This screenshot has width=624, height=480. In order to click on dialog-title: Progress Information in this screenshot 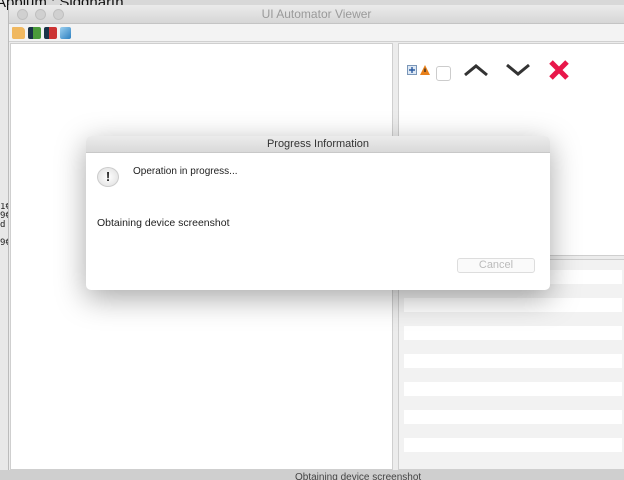, I will do `click(318, 144)`.